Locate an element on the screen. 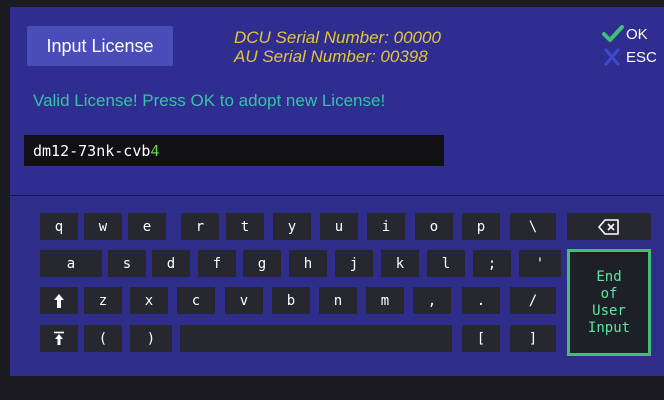  key-open-paren-label: ( is located at coordinates (103, 338).